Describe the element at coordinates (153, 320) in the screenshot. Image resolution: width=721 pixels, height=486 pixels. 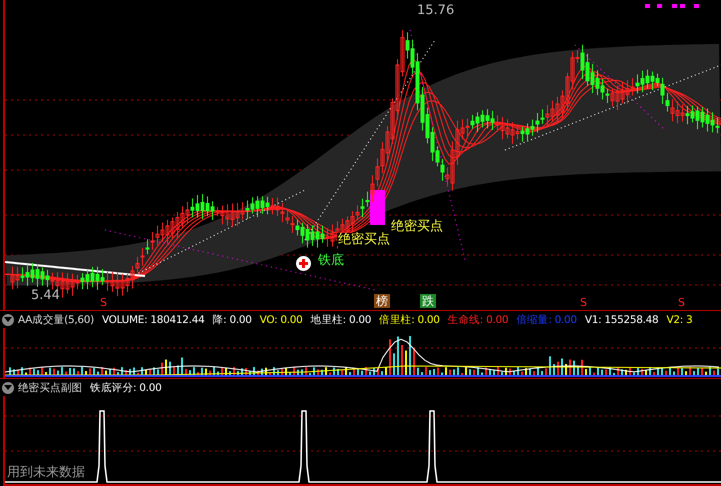
I see `indicator-reading: VOLUME: 180412.44` at that location.